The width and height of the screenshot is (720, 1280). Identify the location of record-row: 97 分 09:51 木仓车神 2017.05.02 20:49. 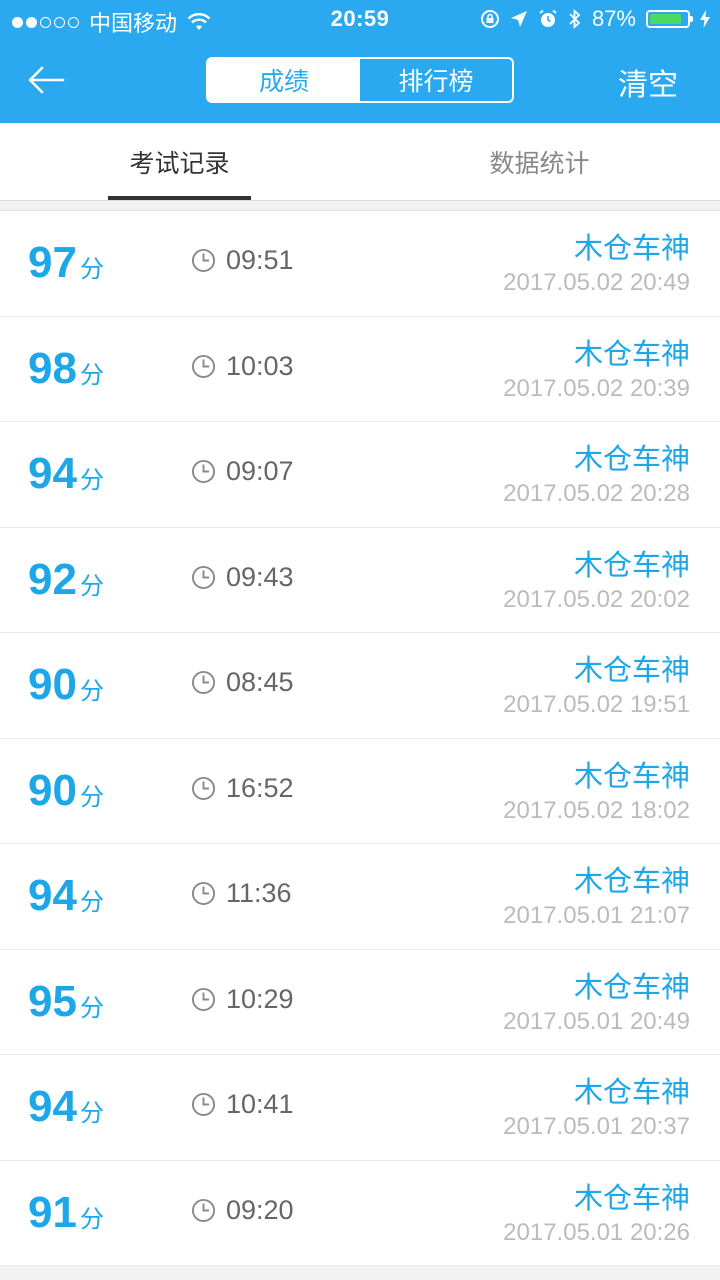
(360, 264).